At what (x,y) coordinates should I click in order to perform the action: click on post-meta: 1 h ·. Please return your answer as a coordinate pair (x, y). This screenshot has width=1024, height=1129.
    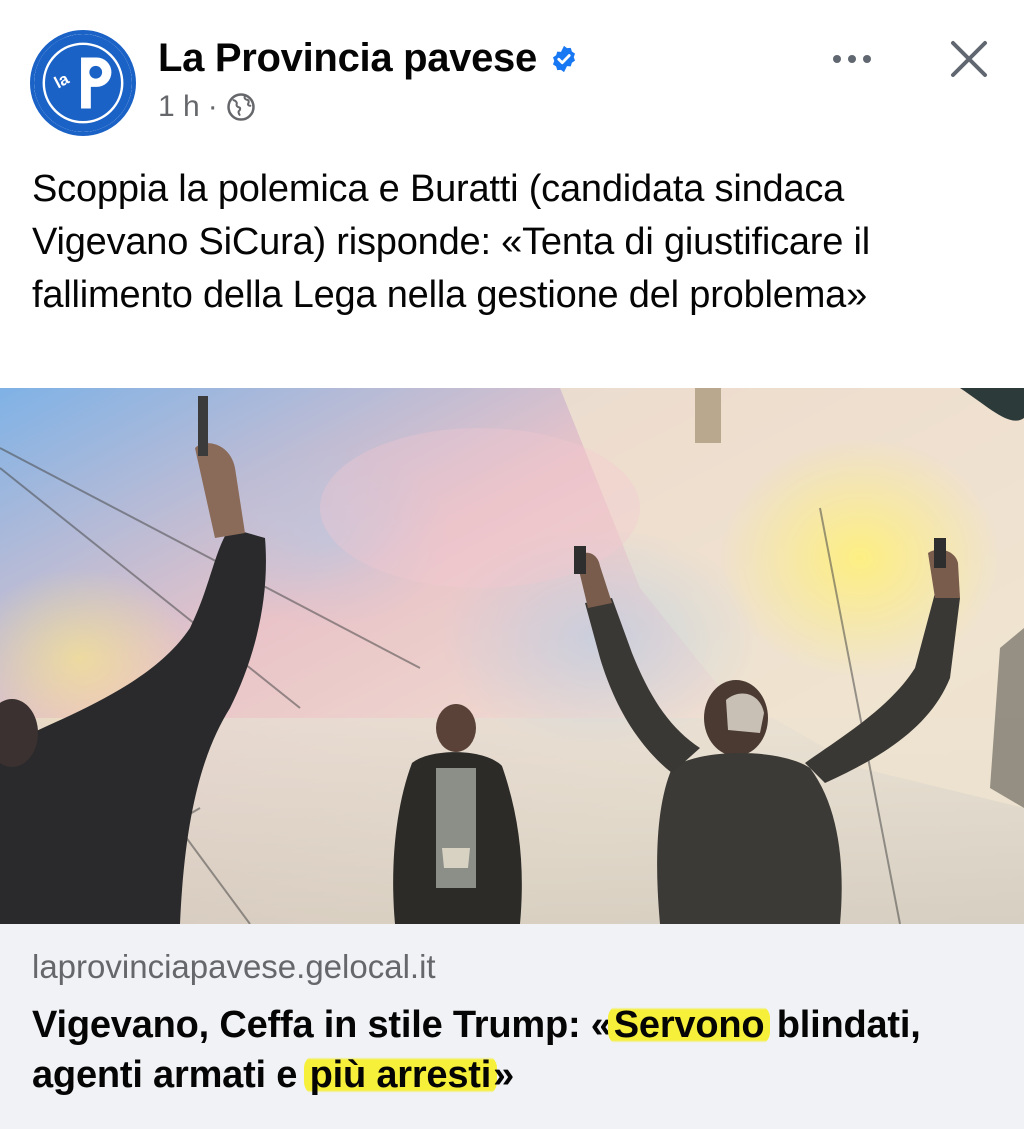
    Looking at the image, I should click on (207, 107).